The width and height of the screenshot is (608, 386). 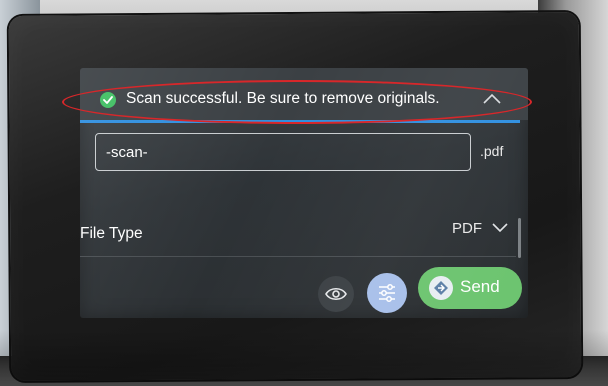 I want to click on bottom-shadow, so click(x=304, y=358).